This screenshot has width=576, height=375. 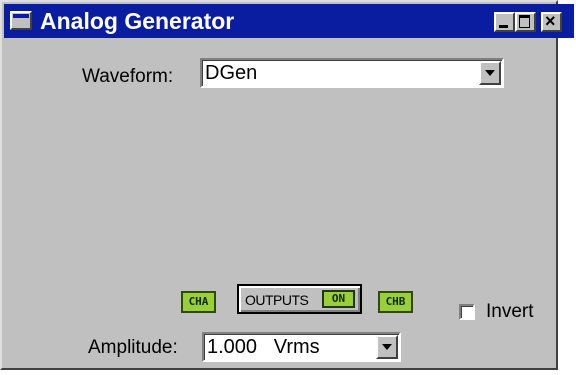 I want to click on outputs-button: OUTPUTS ON, so click(x=299, y=299).